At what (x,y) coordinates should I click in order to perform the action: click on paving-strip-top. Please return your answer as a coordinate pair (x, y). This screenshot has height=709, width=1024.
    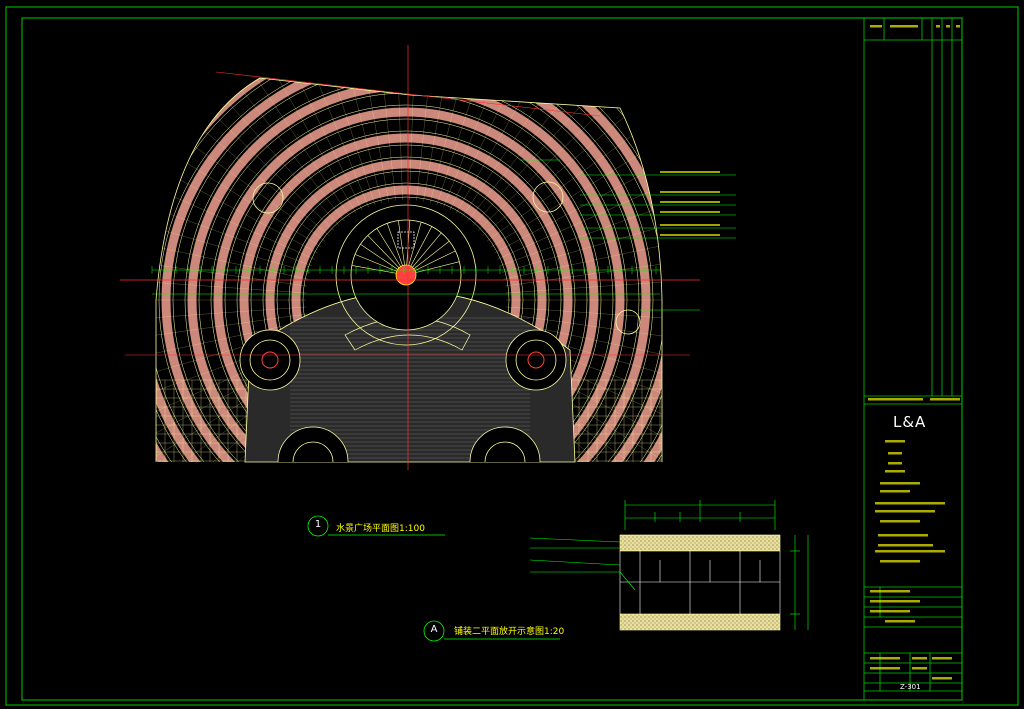
    Looking at the image, I should click on (700, 543).